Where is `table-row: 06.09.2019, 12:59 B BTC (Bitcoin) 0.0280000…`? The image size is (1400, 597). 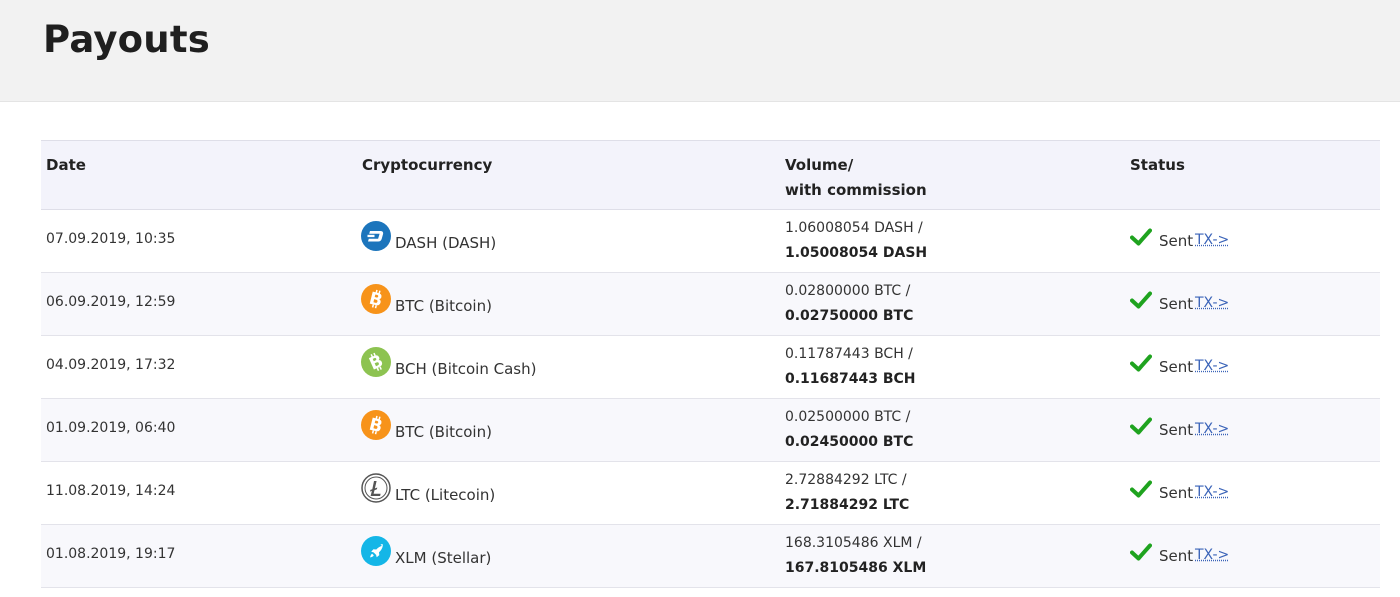 table-row: 06.09.2019, 12:59 B BTC (Bitcoin) 0.0280000… is located at coordinates (710, 304).